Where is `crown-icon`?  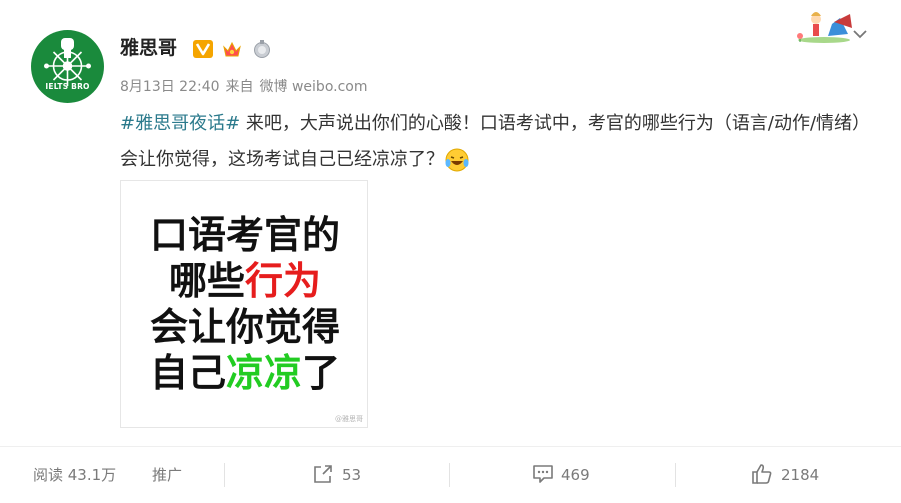
crown-icon is located at coordinates (232, 49).